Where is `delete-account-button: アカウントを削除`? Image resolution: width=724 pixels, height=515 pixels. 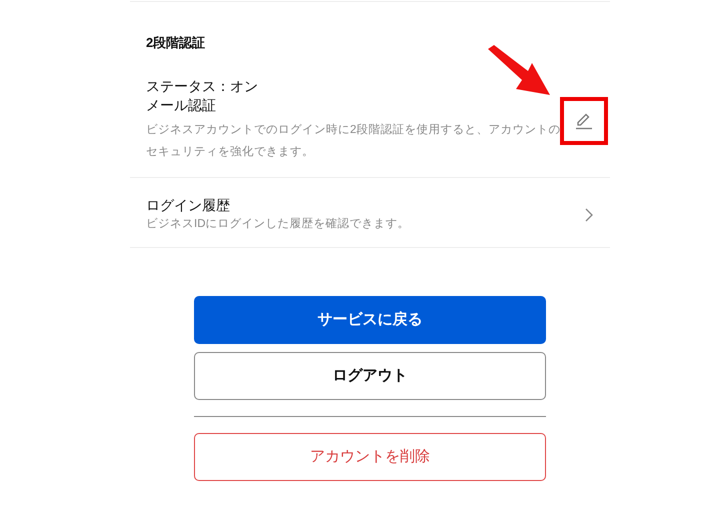 delete-account-button: アカウントを削除 is located at coordinates (370, 457).